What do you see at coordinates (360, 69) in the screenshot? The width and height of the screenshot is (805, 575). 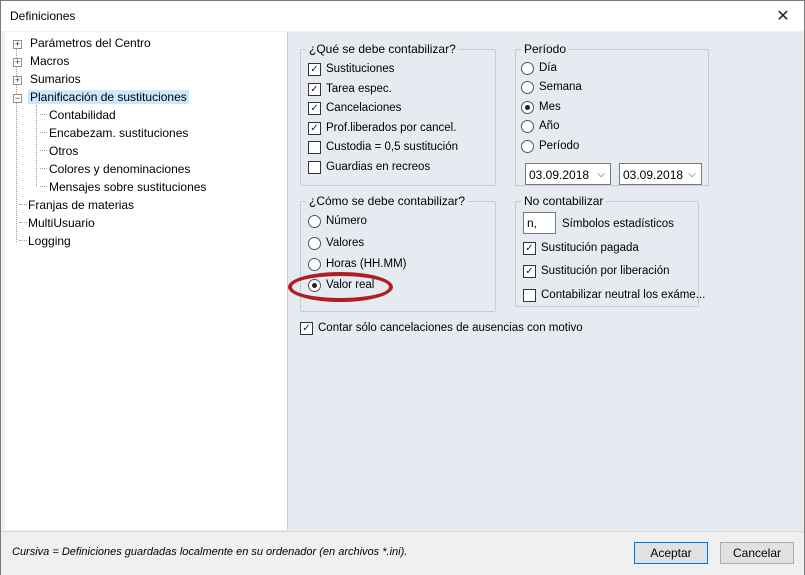 I see `checkbox-label: Sustituciones` at bounding box center [360, 69].